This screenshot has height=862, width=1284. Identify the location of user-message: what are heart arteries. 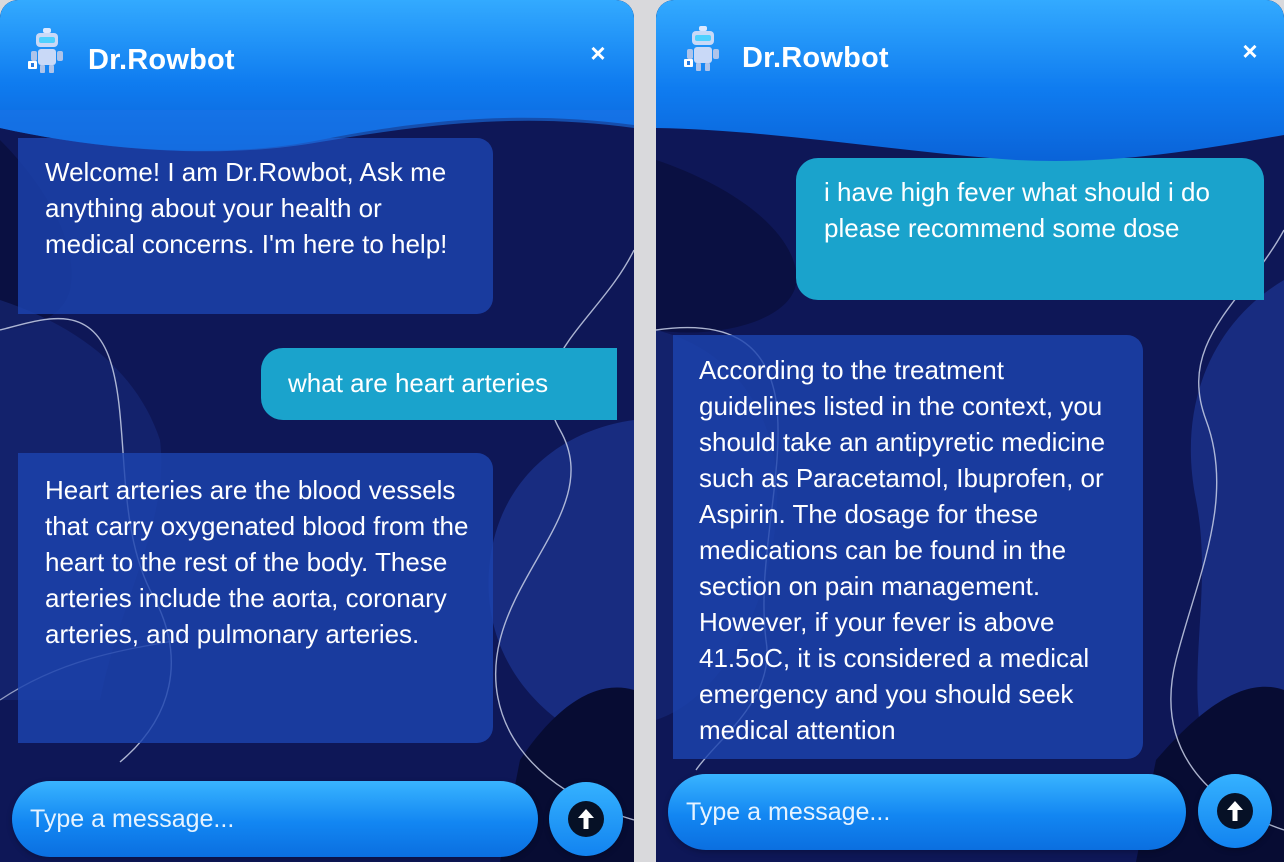
(439, 384).